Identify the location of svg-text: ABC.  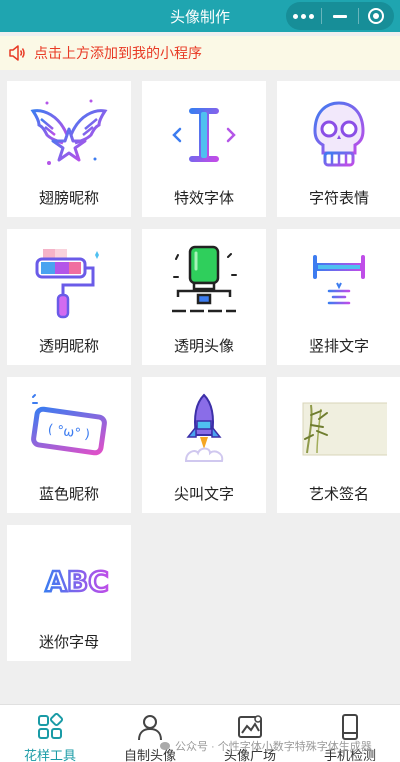
(77, 581).